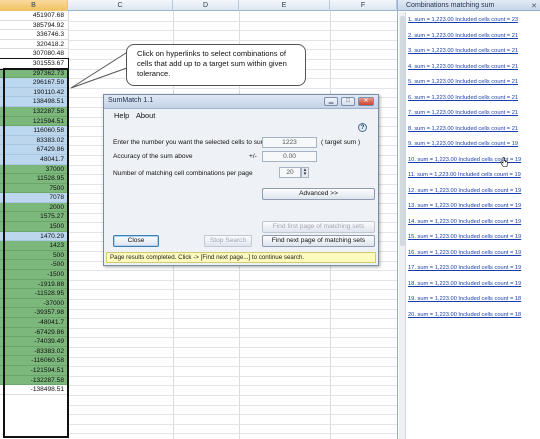  Describe the element at coordinates (34, 45) in the screenshot. I see `cell-b: 320418.2` at that location.